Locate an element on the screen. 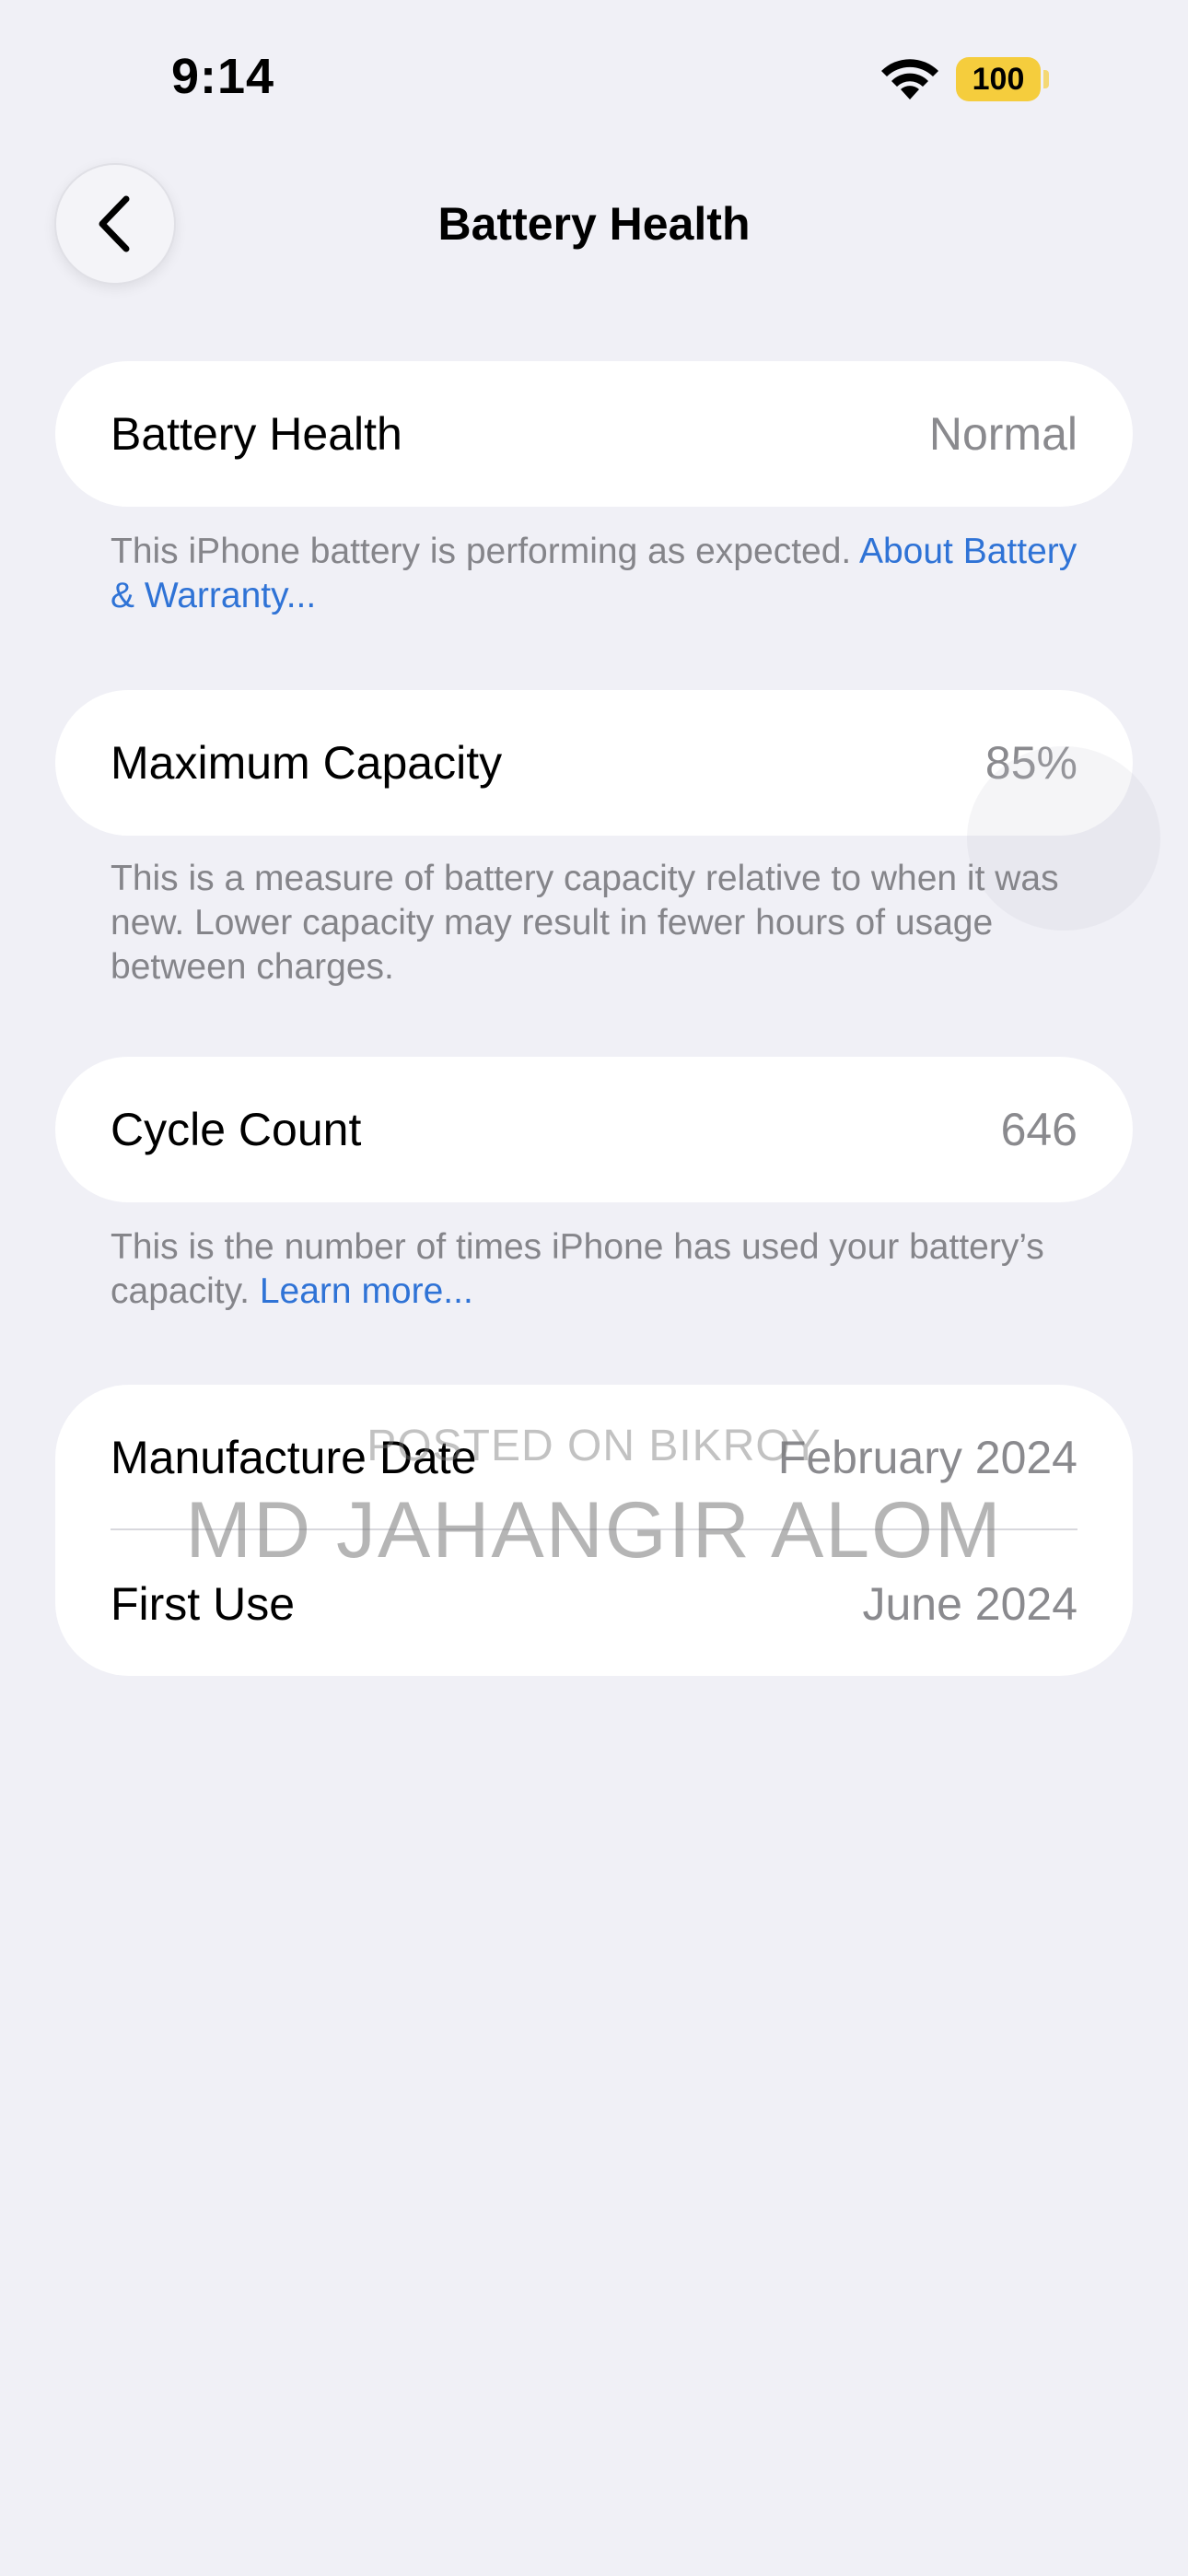 This screenshot has width=1188, height=2576. battery-nub is located at coordinates (1046, 79).